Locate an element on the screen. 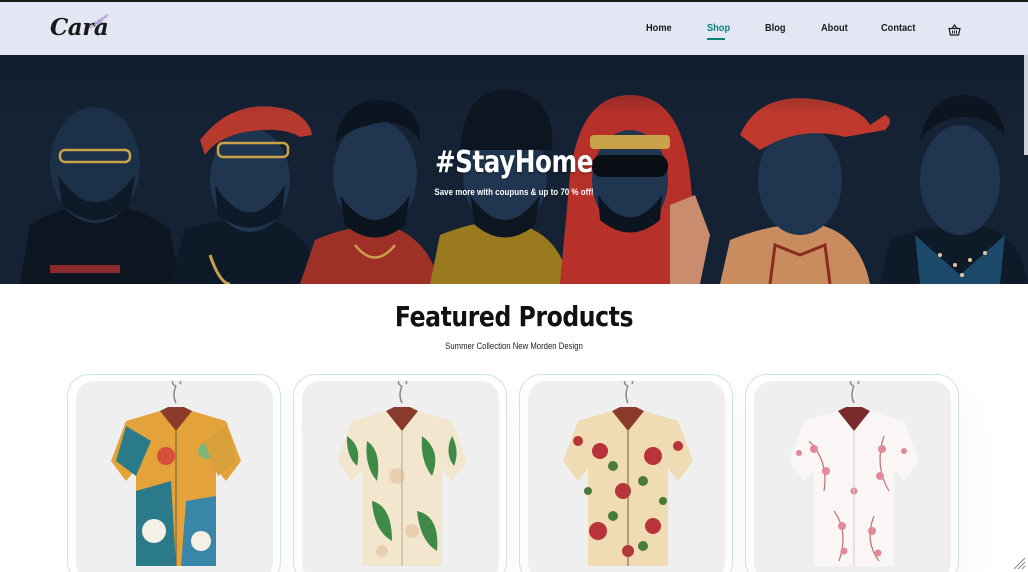 This screenshot has height=572, width=1028. nav-home: Home is located at coordinates (659, 28).